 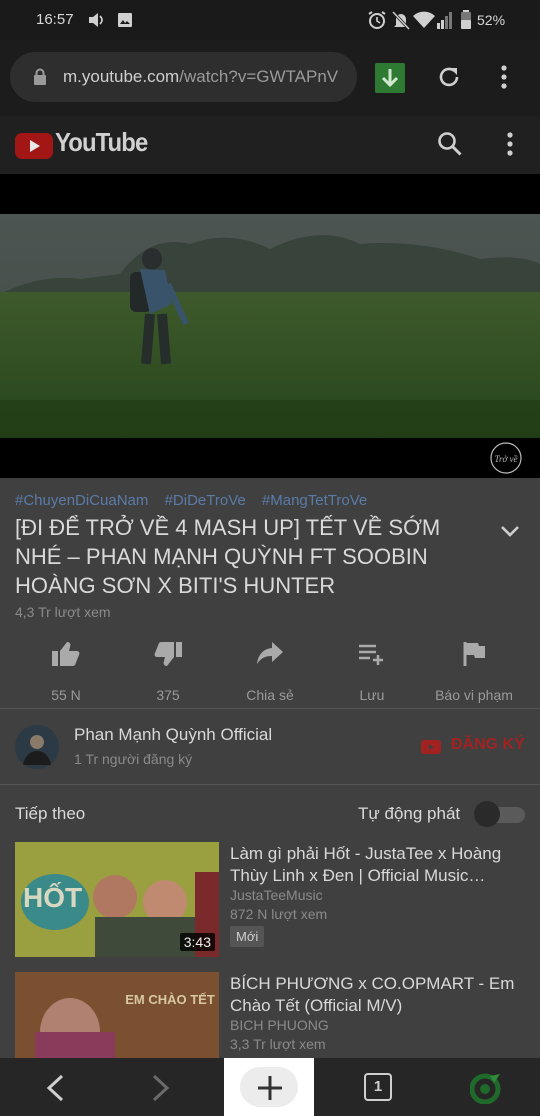 I want to click on autoplay-label: Tự động phát, so click(x=409, y=813).